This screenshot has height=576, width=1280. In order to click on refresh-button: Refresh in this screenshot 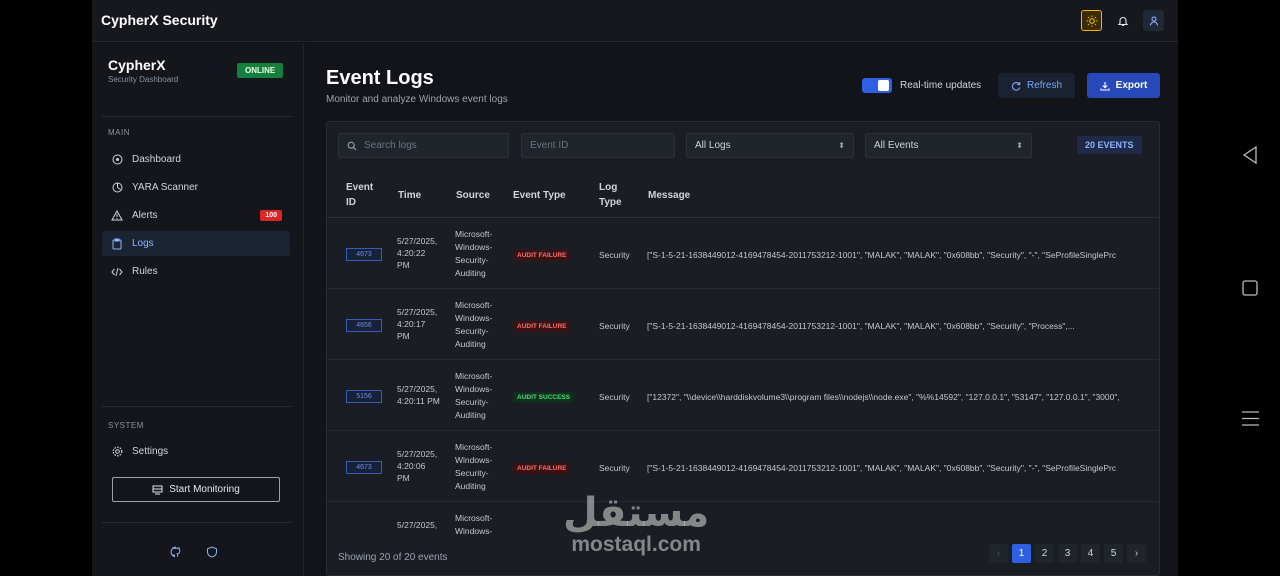, I will do `click(1036, 85)`.